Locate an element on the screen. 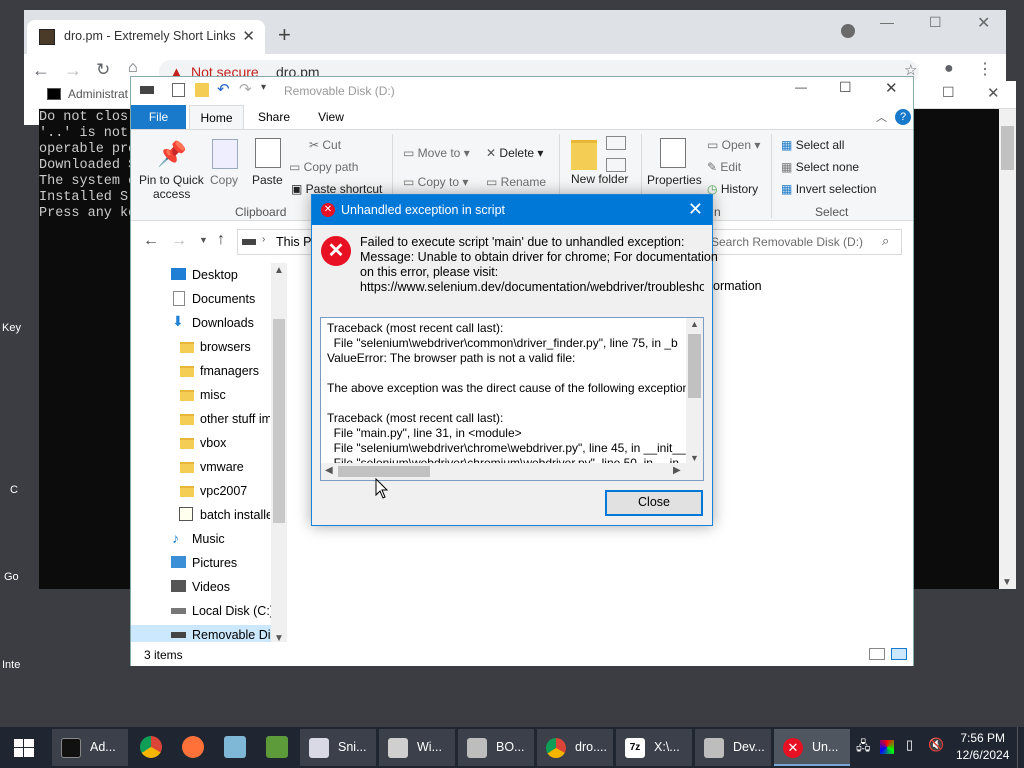 The image size is (1024, 768). tab-home: Home is located at coordinates (216, 117).